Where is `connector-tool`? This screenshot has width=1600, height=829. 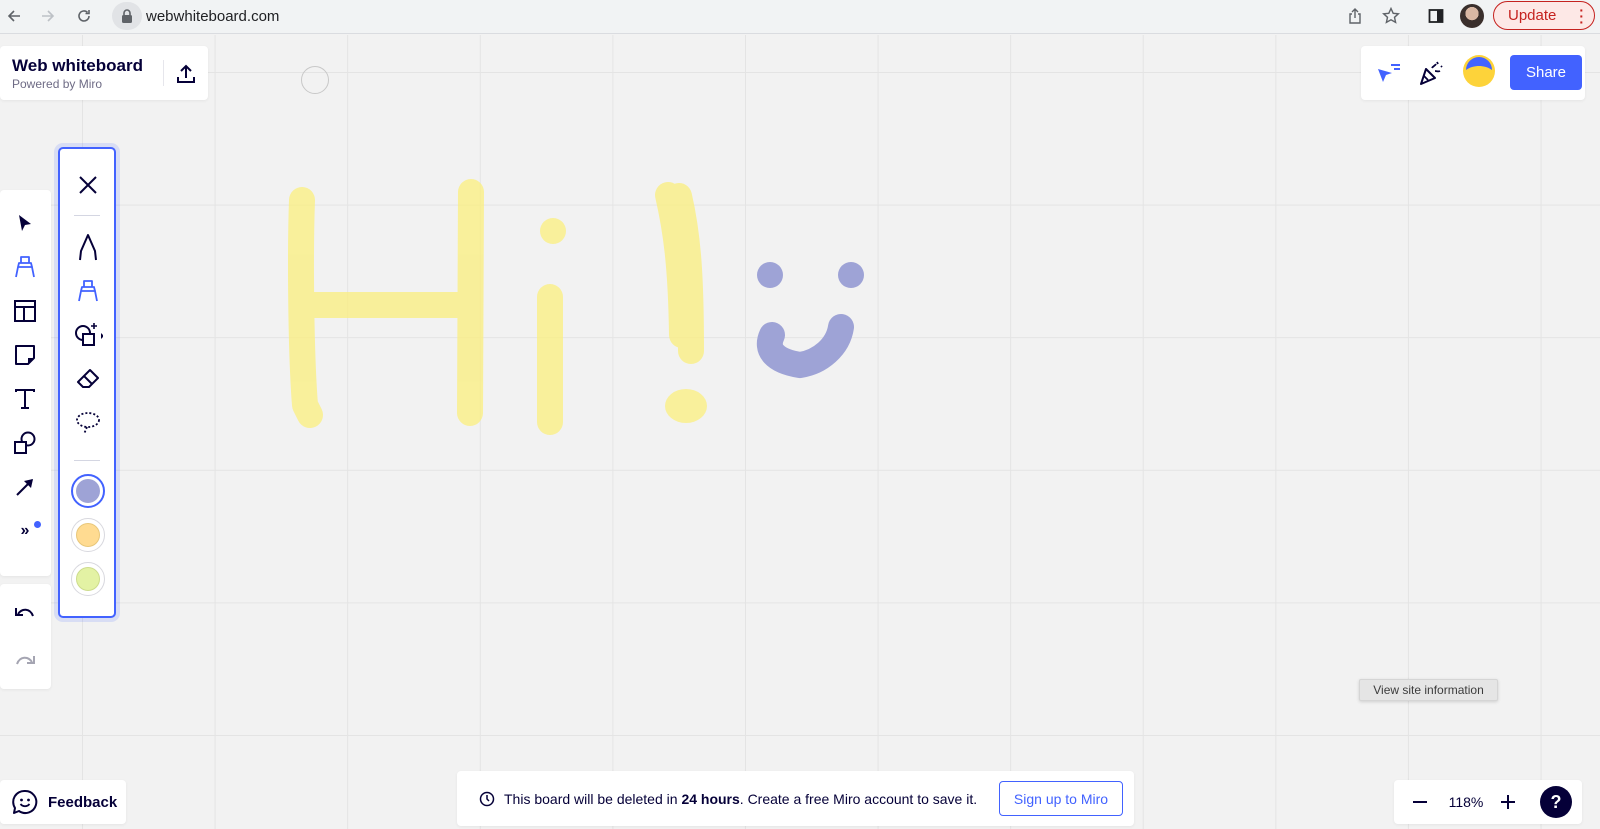 connector-tool is located at coordinates (25, 487).